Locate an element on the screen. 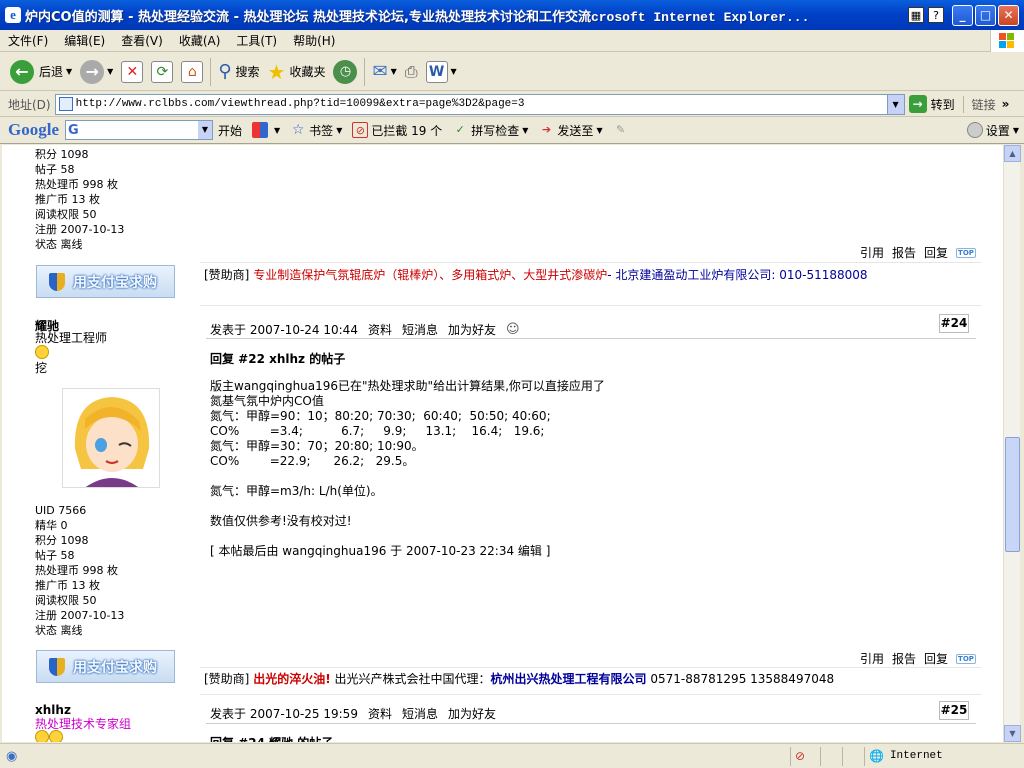 Image resolution: width=1024 pixels, height=768 pixels. history-icon: ◷ is located at coordinates (345, 71).